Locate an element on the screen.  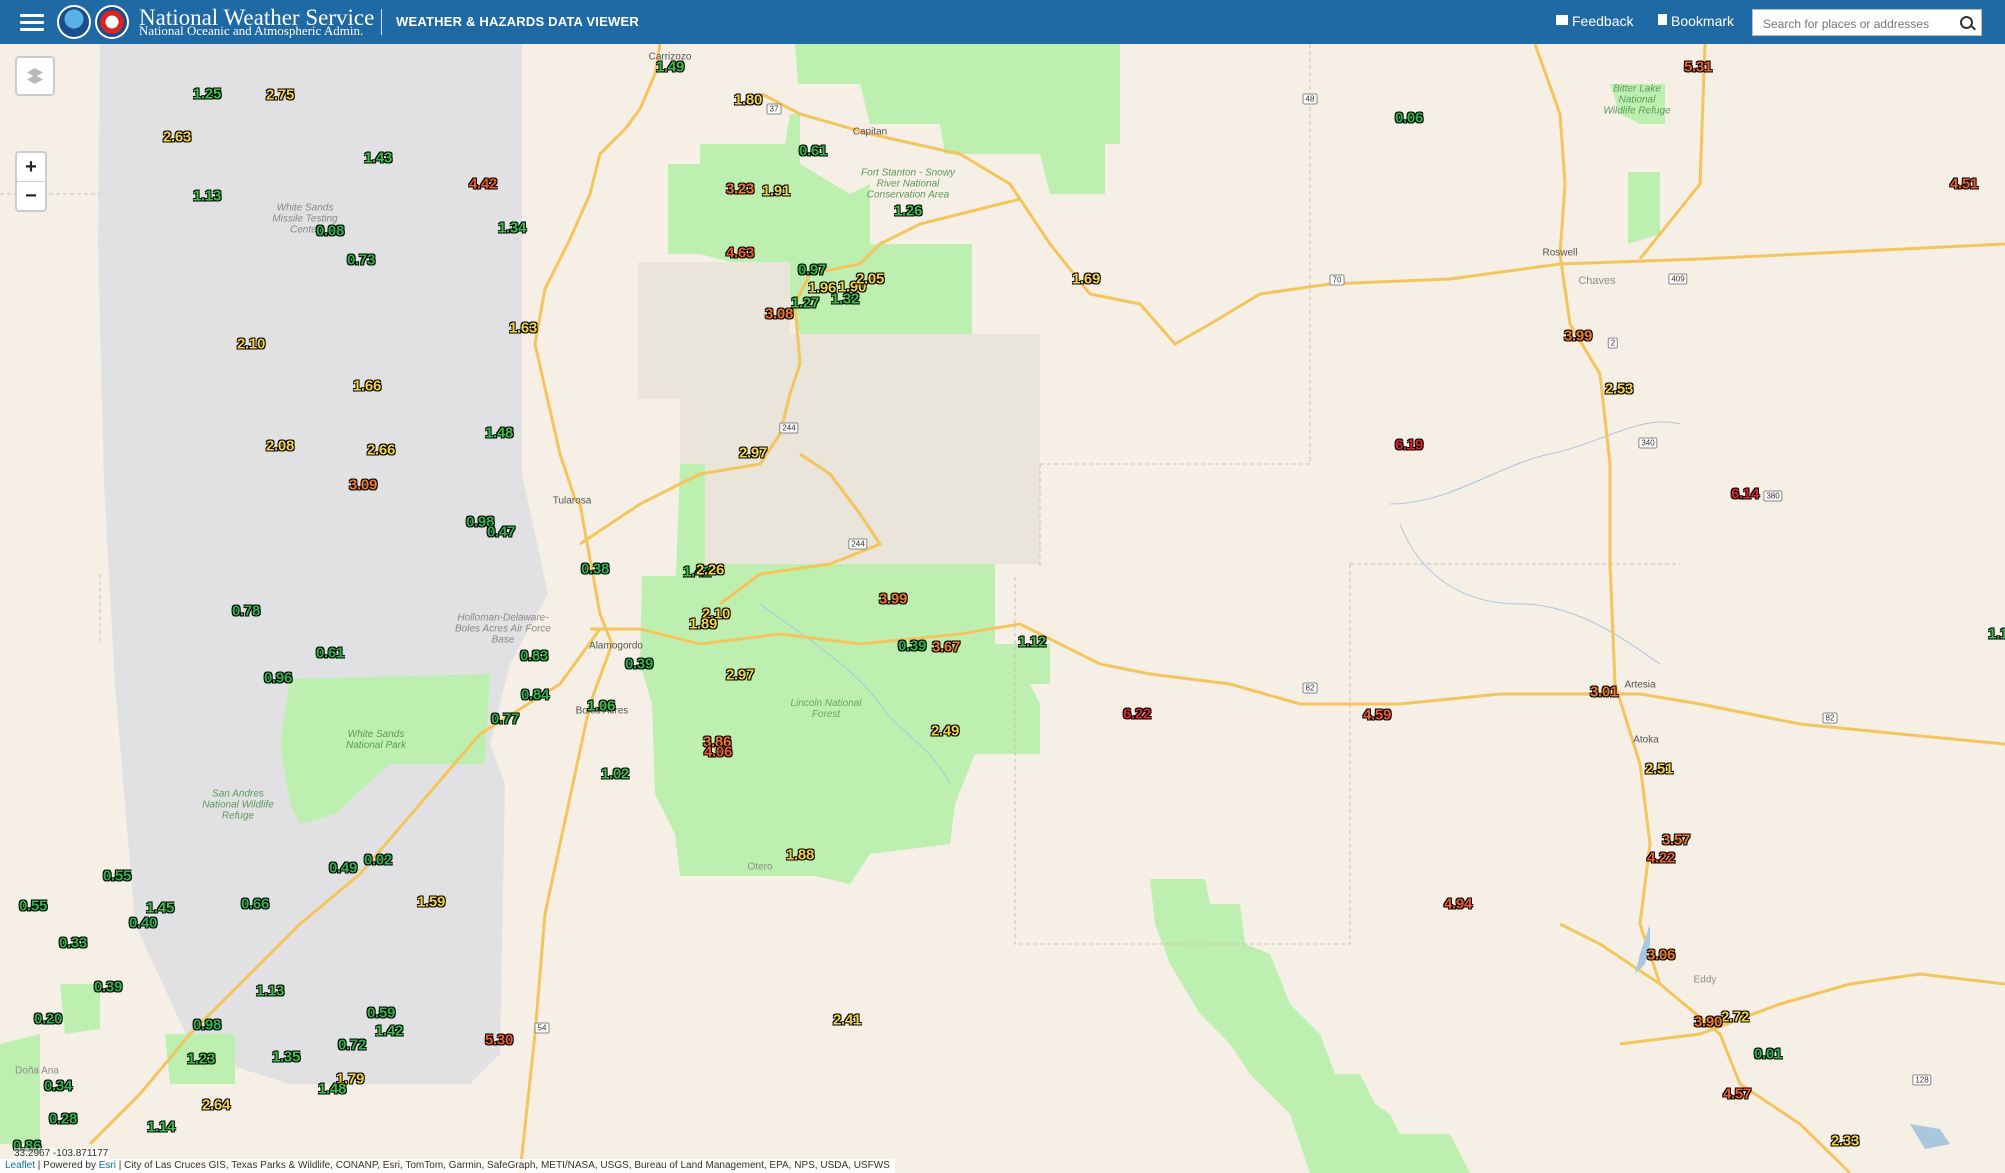
precip-value-marker: 4.57 is located at coordinates (1737, 1094).